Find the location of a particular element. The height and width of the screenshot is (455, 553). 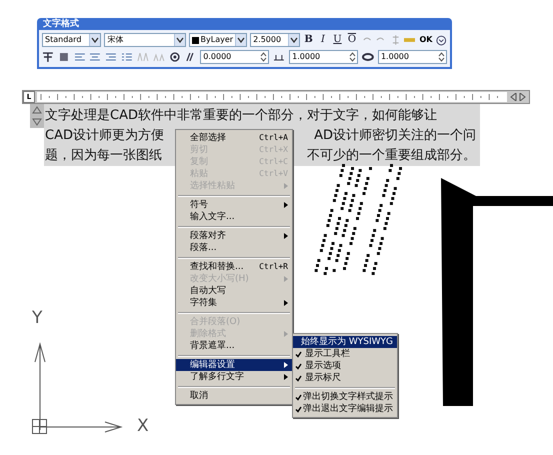

paragraph-text: AD设计师密切关注的一个问 is located at coordinates (395, 135).